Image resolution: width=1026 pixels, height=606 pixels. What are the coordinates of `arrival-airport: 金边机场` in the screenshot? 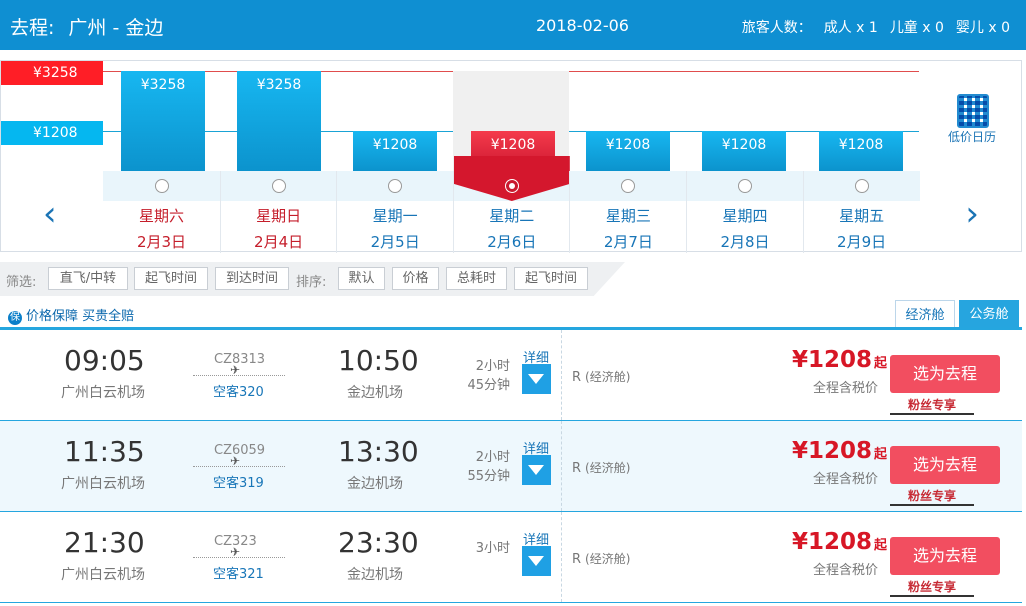 It's located at (375, 484).